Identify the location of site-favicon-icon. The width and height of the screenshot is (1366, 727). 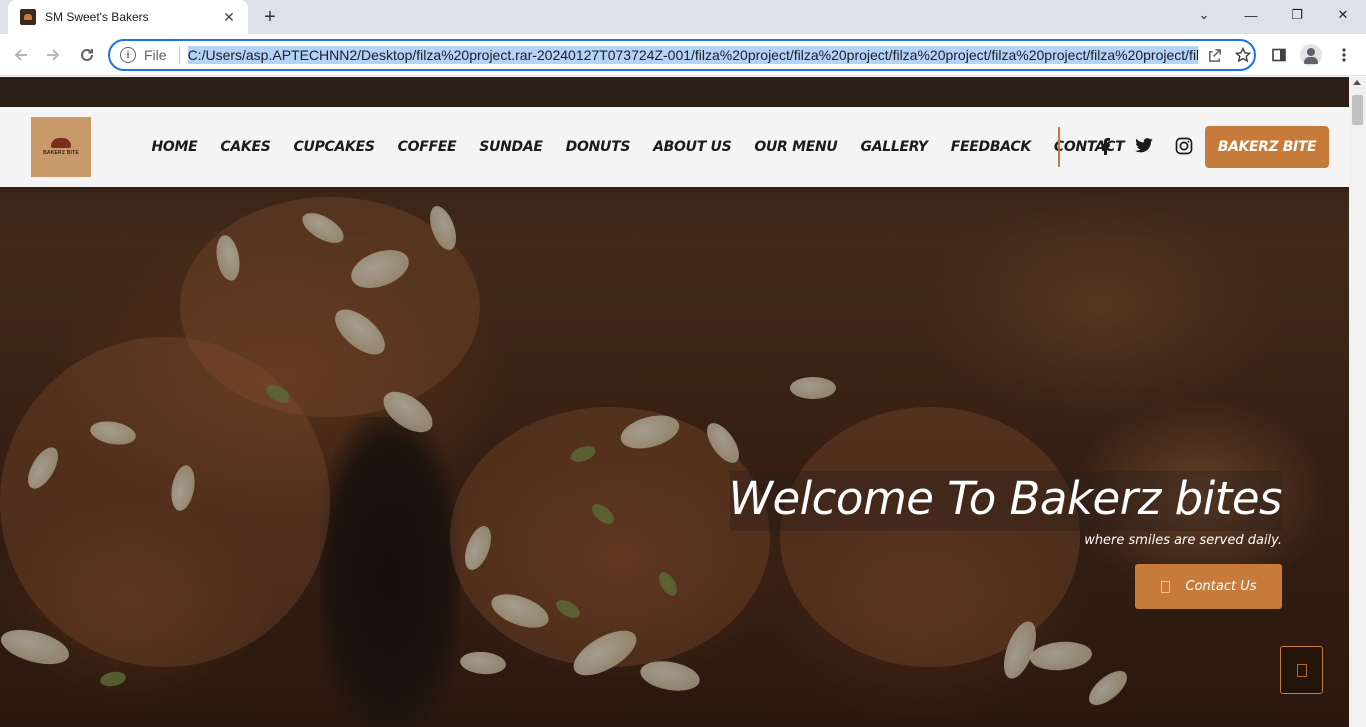
(28, 17).